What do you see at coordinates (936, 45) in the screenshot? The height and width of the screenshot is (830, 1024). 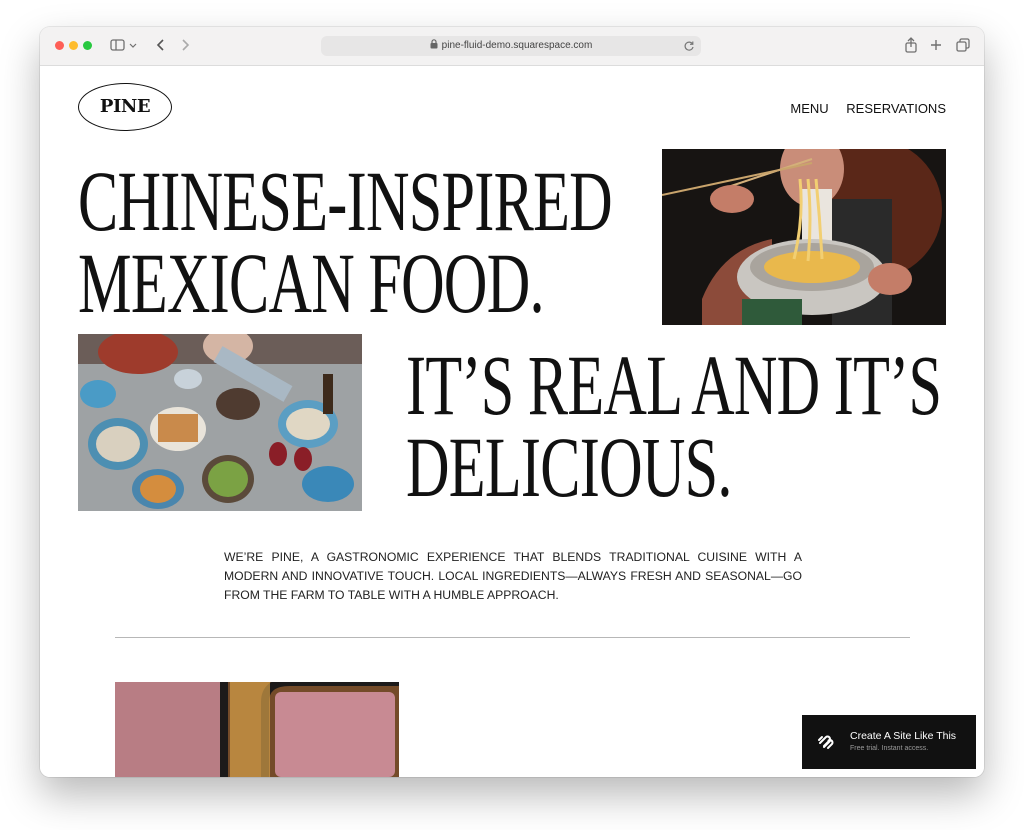 I see `new-tab-icon` at bounding box center [936, 45].